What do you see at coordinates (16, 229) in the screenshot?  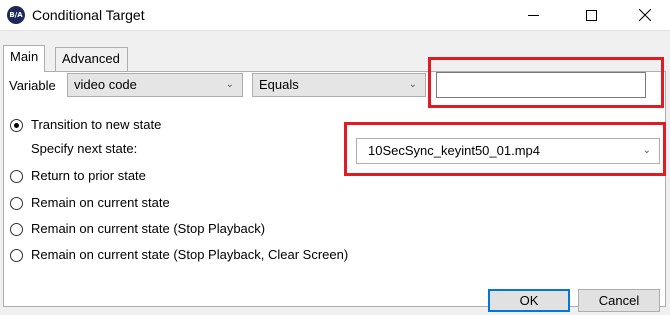 I see `radio-remain-stop-playback` at bounding box center [16, 229].